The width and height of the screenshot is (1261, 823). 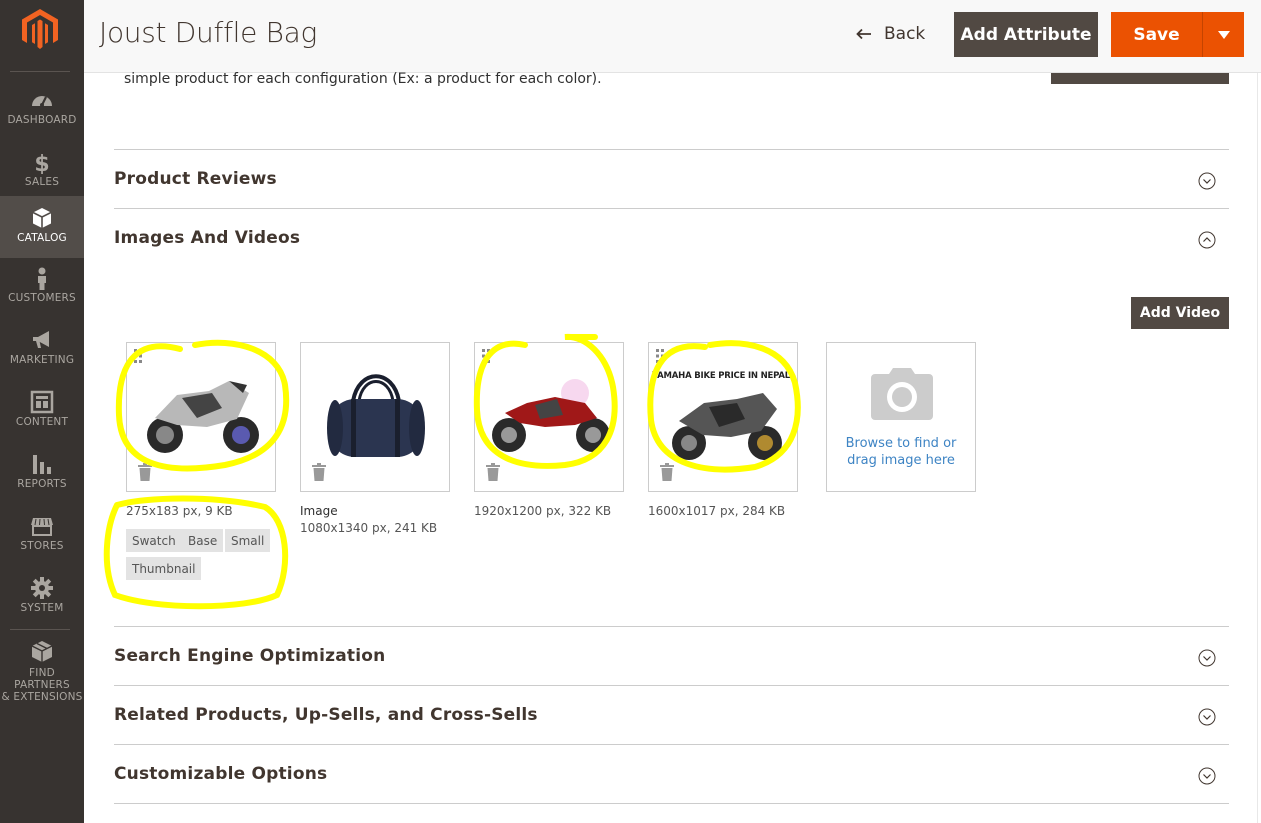 I want to click on add-attribute-button: Add Attribute, so click(x=1026, y=34).